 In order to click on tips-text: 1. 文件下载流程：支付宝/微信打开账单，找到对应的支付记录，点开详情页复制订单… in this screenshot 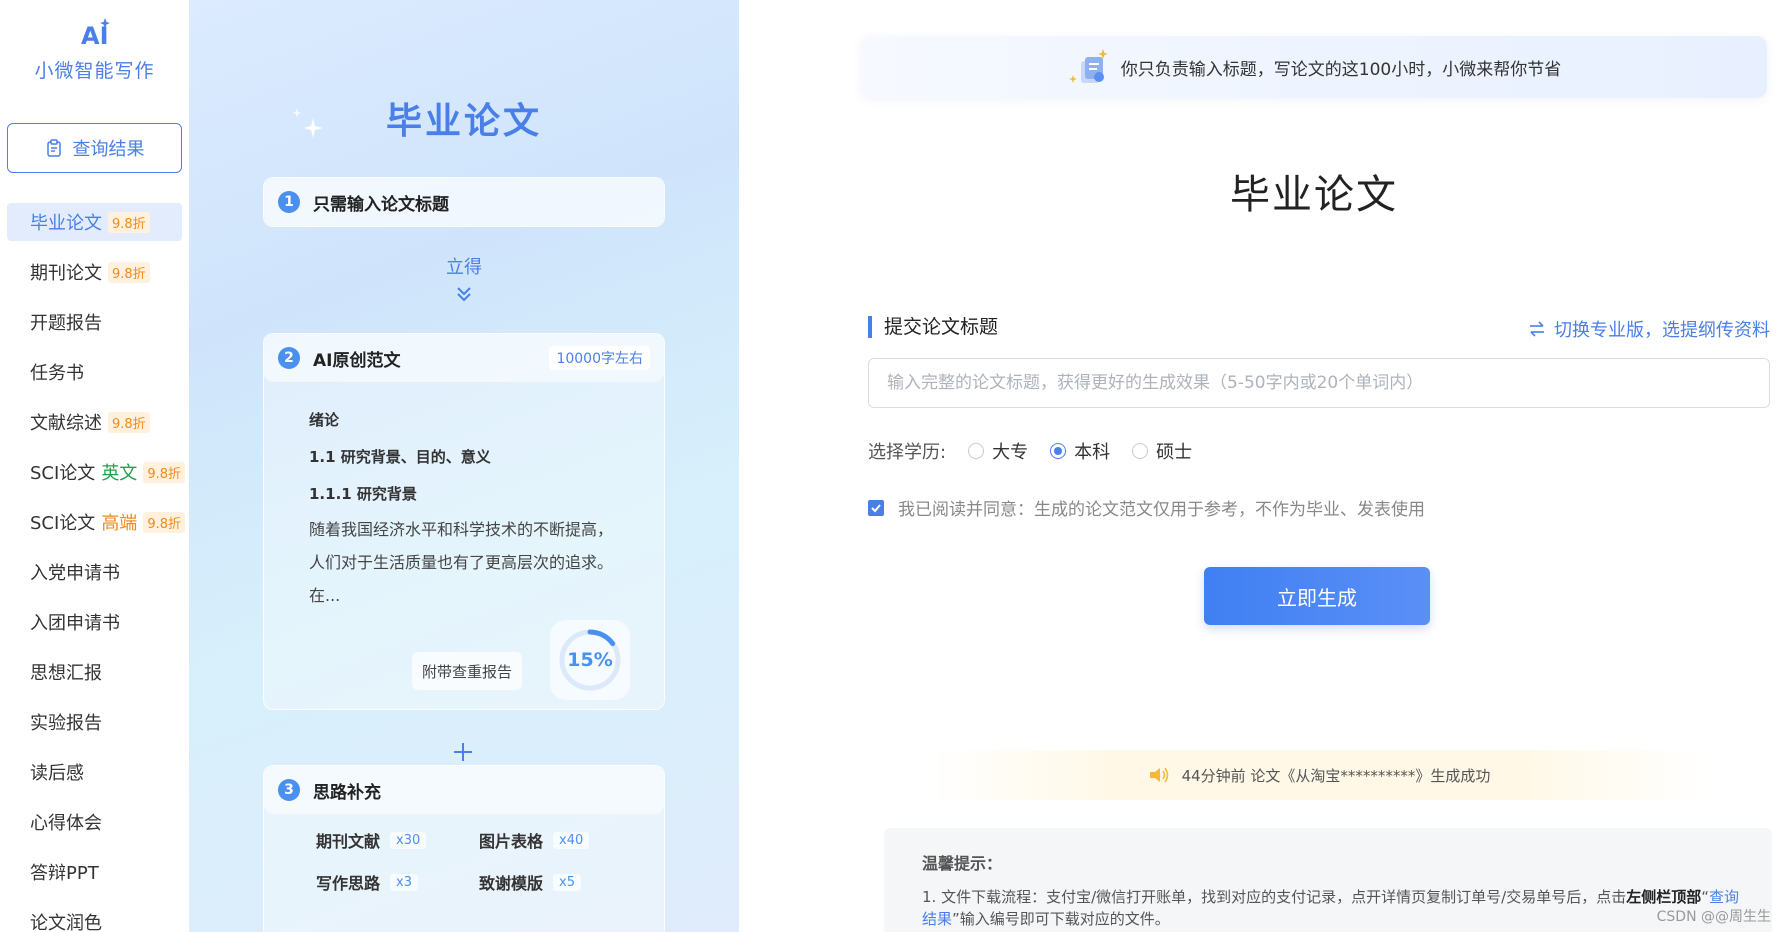, I will do `click(1332, 908)`.